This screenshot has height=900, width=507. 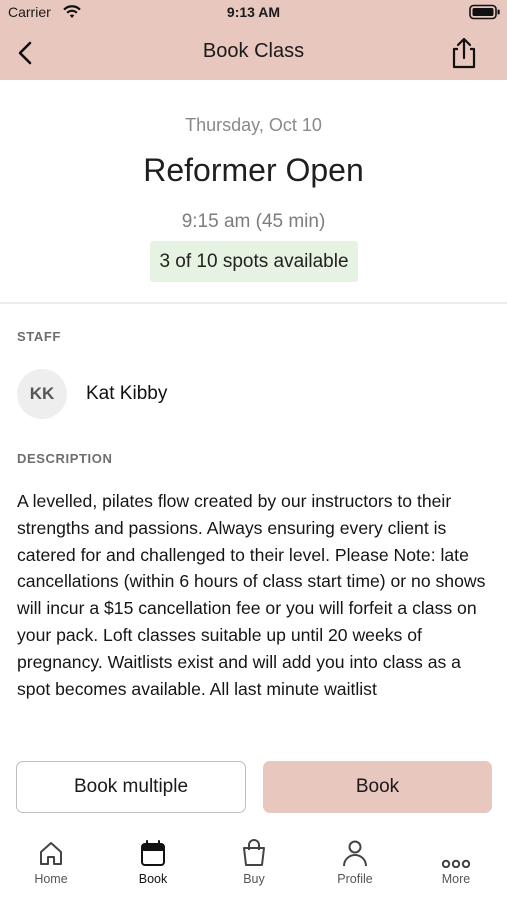 What do you see at coordinates (42, 394) in the screenshot?
I see `staff-avatar: KK` at bounding box center [42, 394].